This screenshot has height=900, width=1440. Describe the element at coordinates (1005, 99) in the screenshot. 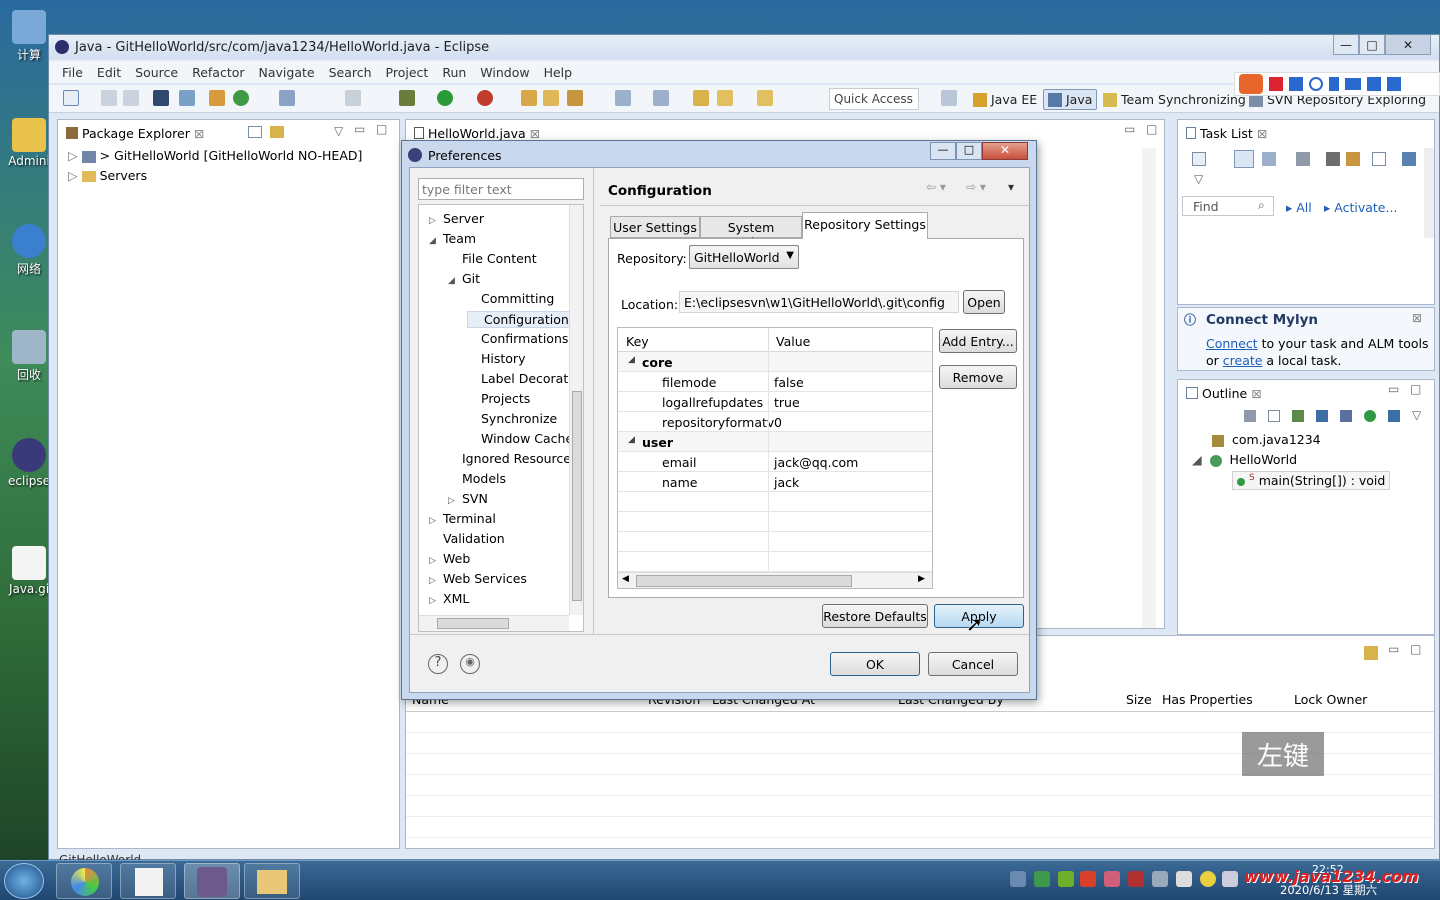

I see `perspective-java-ee: Java EE` at that location.